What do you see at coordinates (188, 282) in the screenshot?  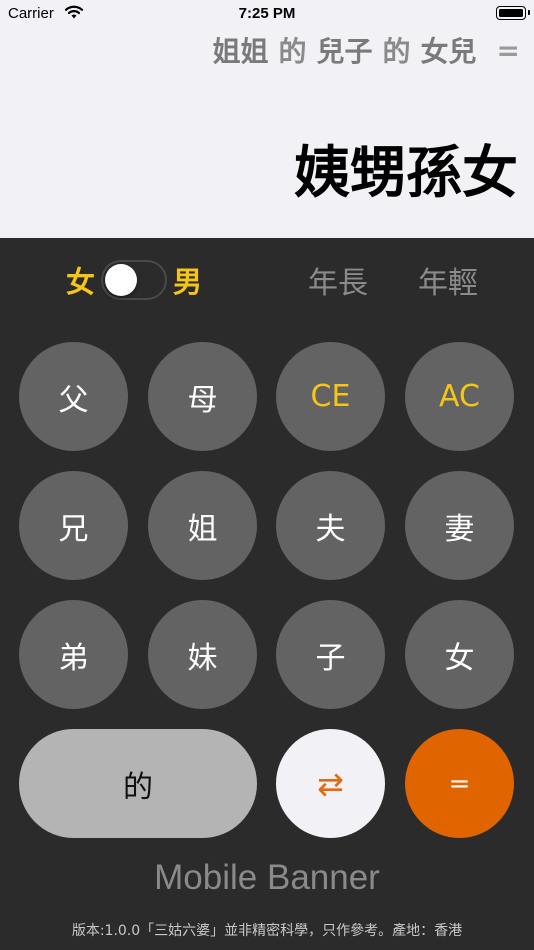 I see `gender-male-label: 男` at bounding box center [188, 282].